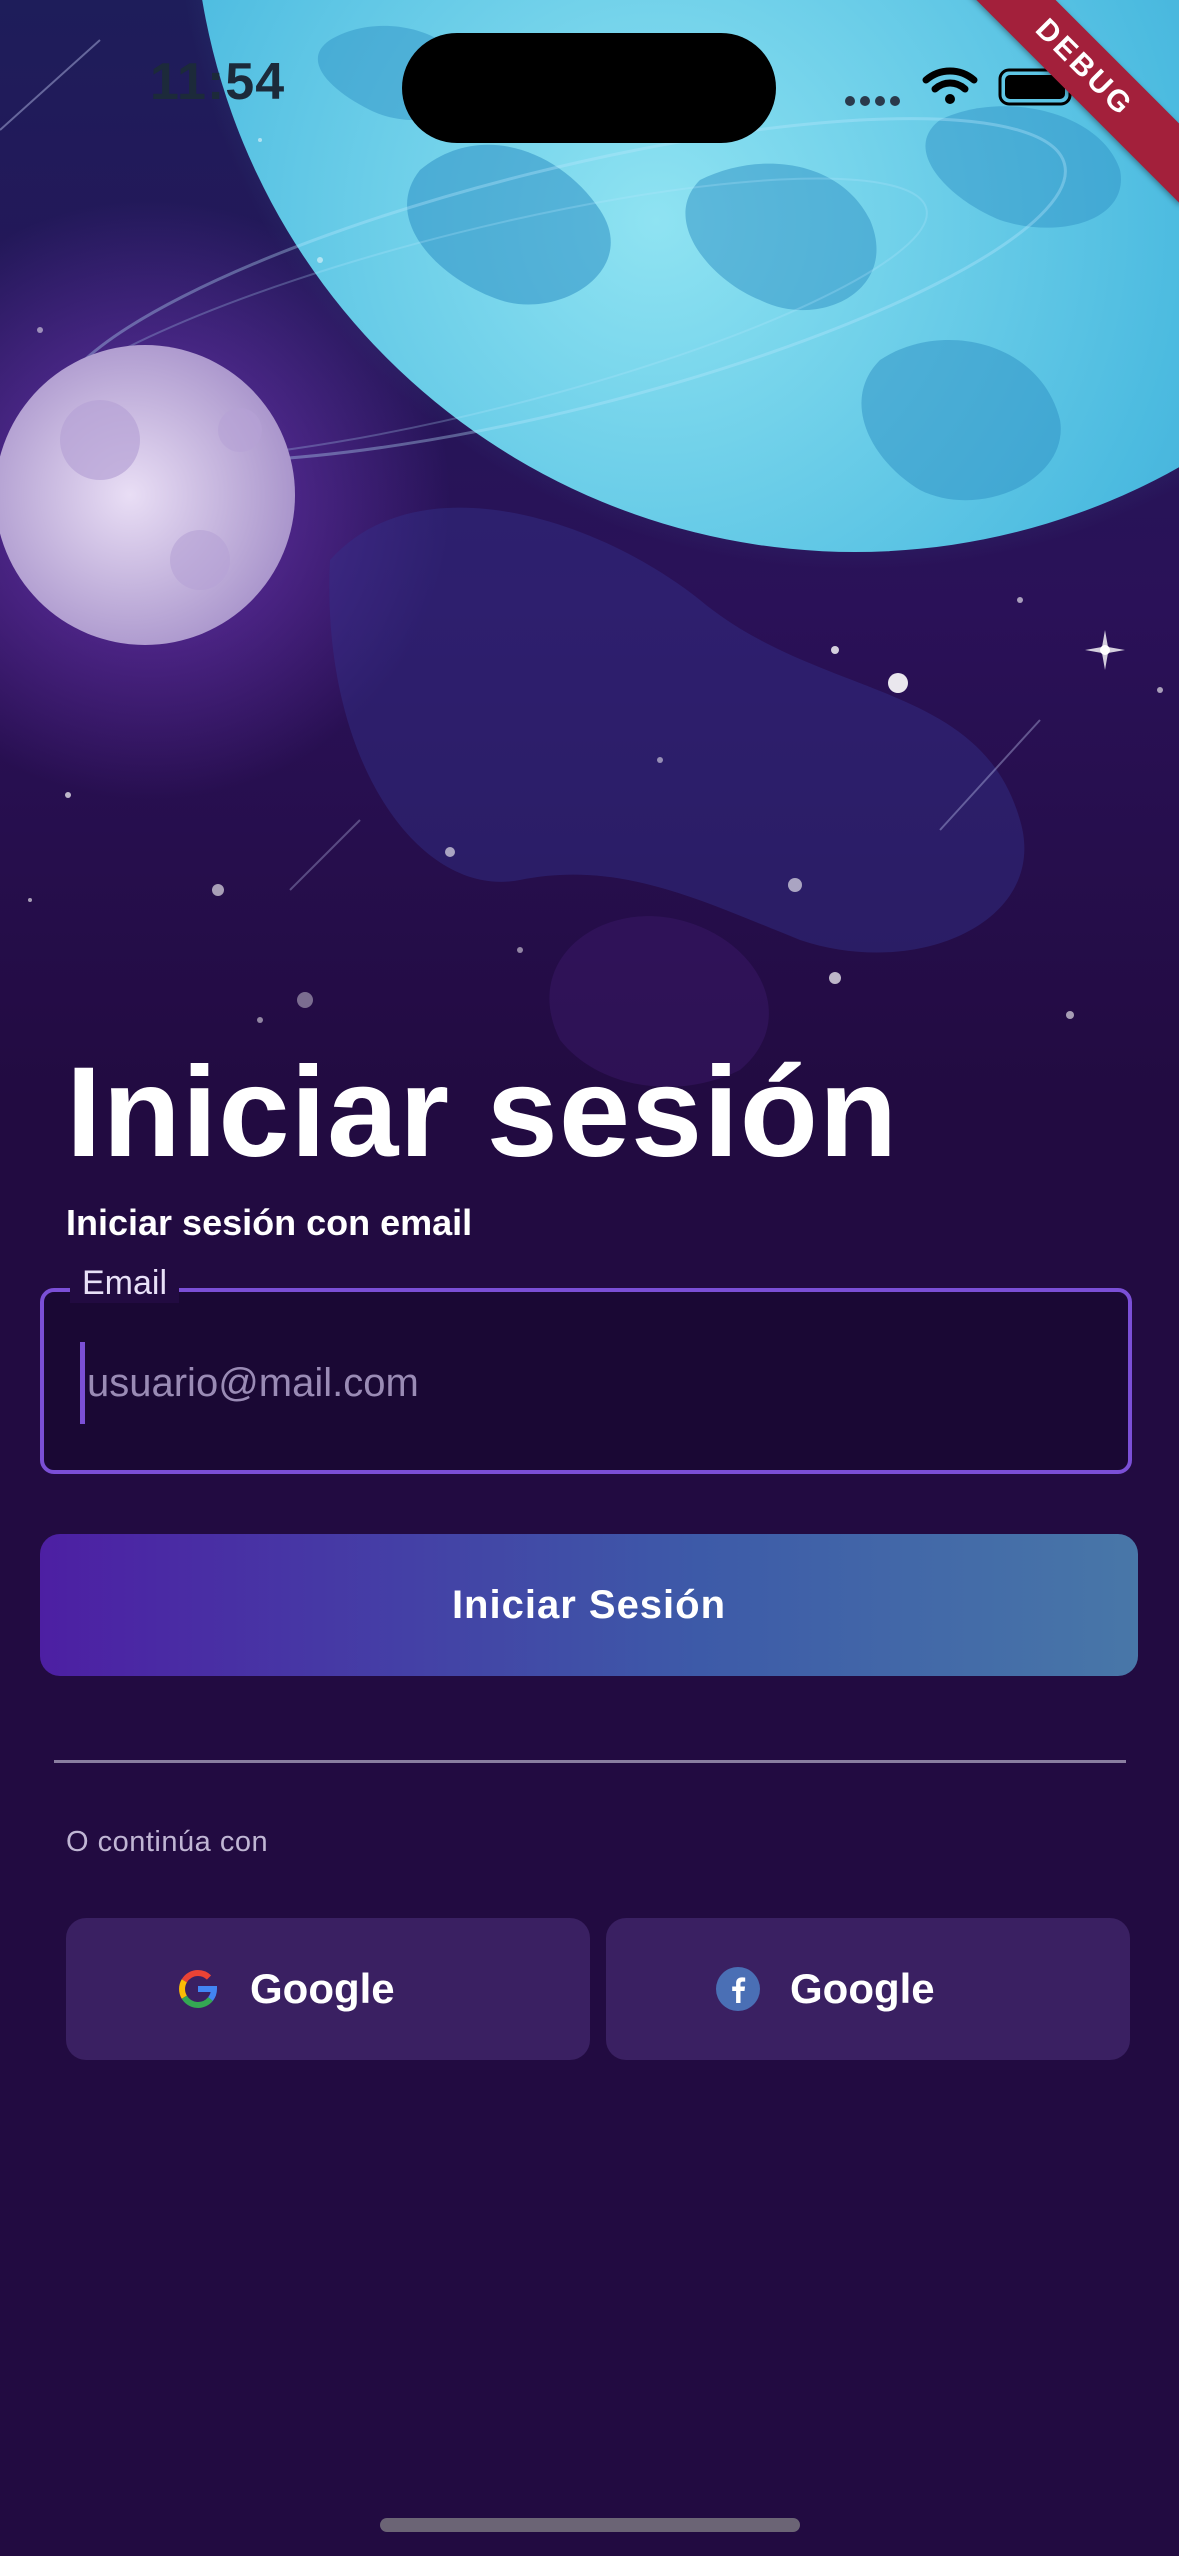 The image size is (1179, 2556). Describe the element at coordinates (482, 1112) in the screenshot. I see `page-title: Iniciar sesión` at that location.